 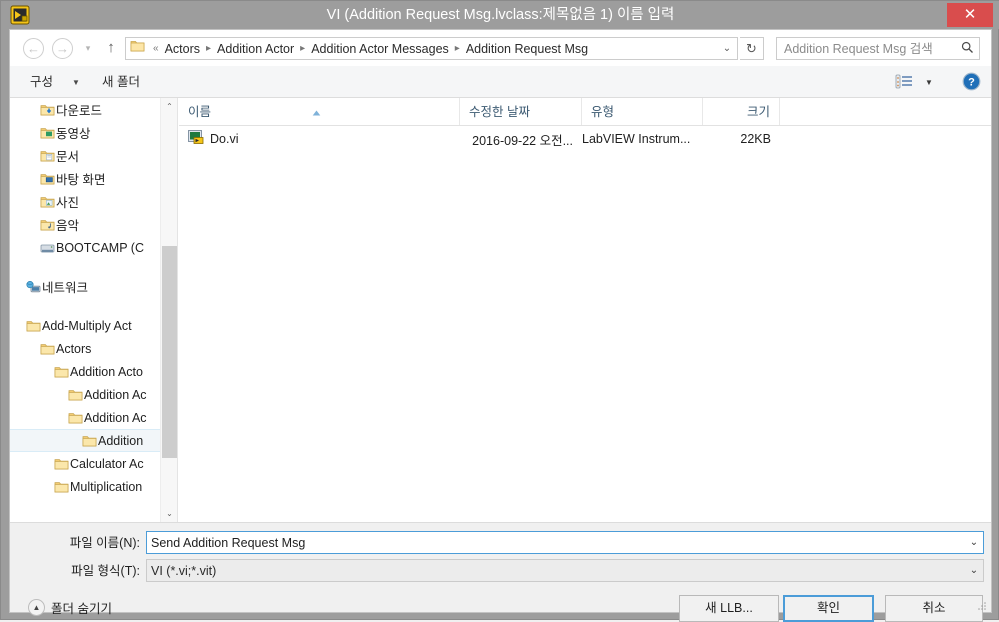 I want to click on hide-folders-button: ▲ 폴더 숨기기, so click(x=70, y=607).